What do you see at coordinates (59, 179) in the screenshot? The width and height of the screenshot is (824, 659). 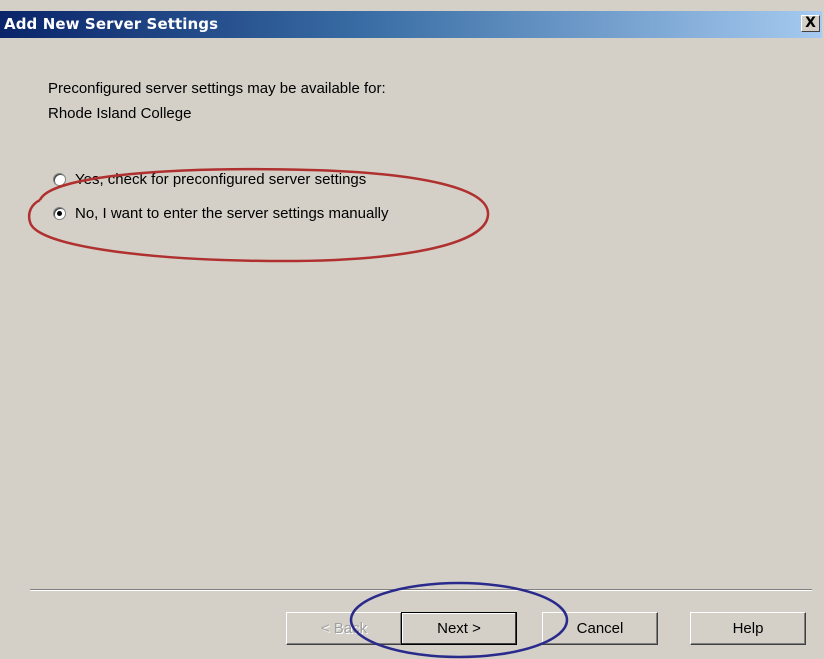 I see `radio-yes` at bounding box center [59, 179].